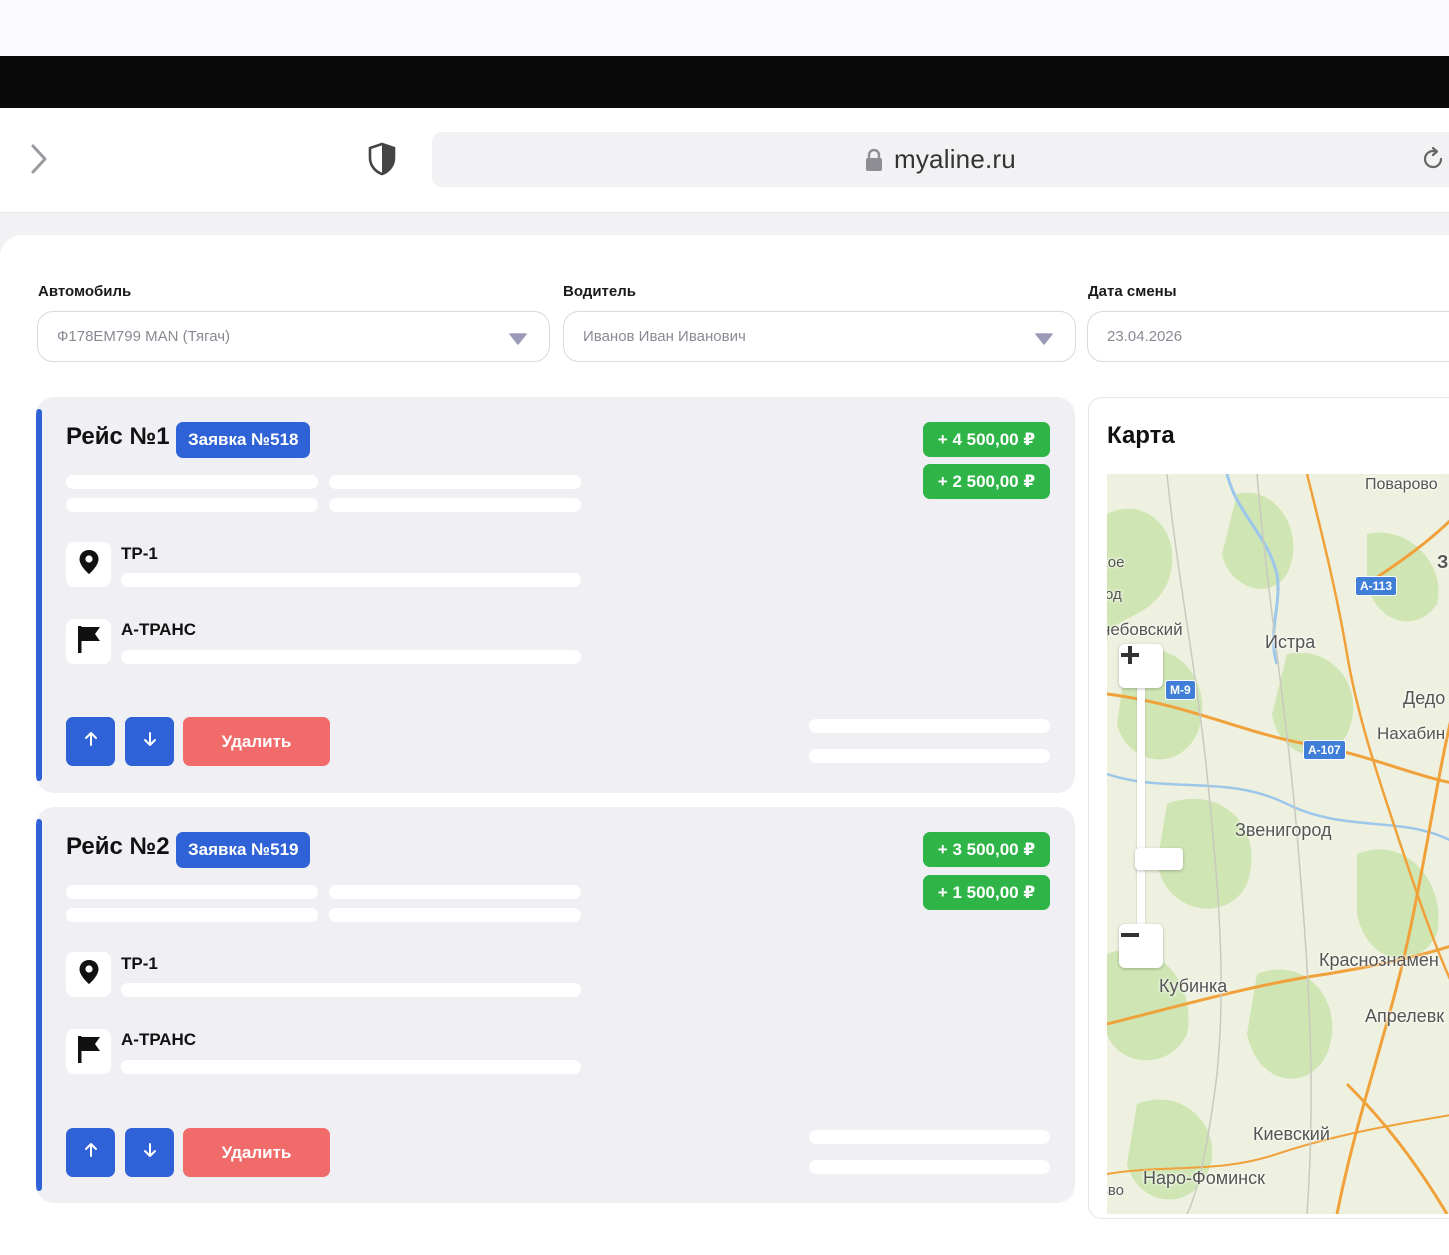  I want to click on trip-title: Рейс №2, so click(118, 846).